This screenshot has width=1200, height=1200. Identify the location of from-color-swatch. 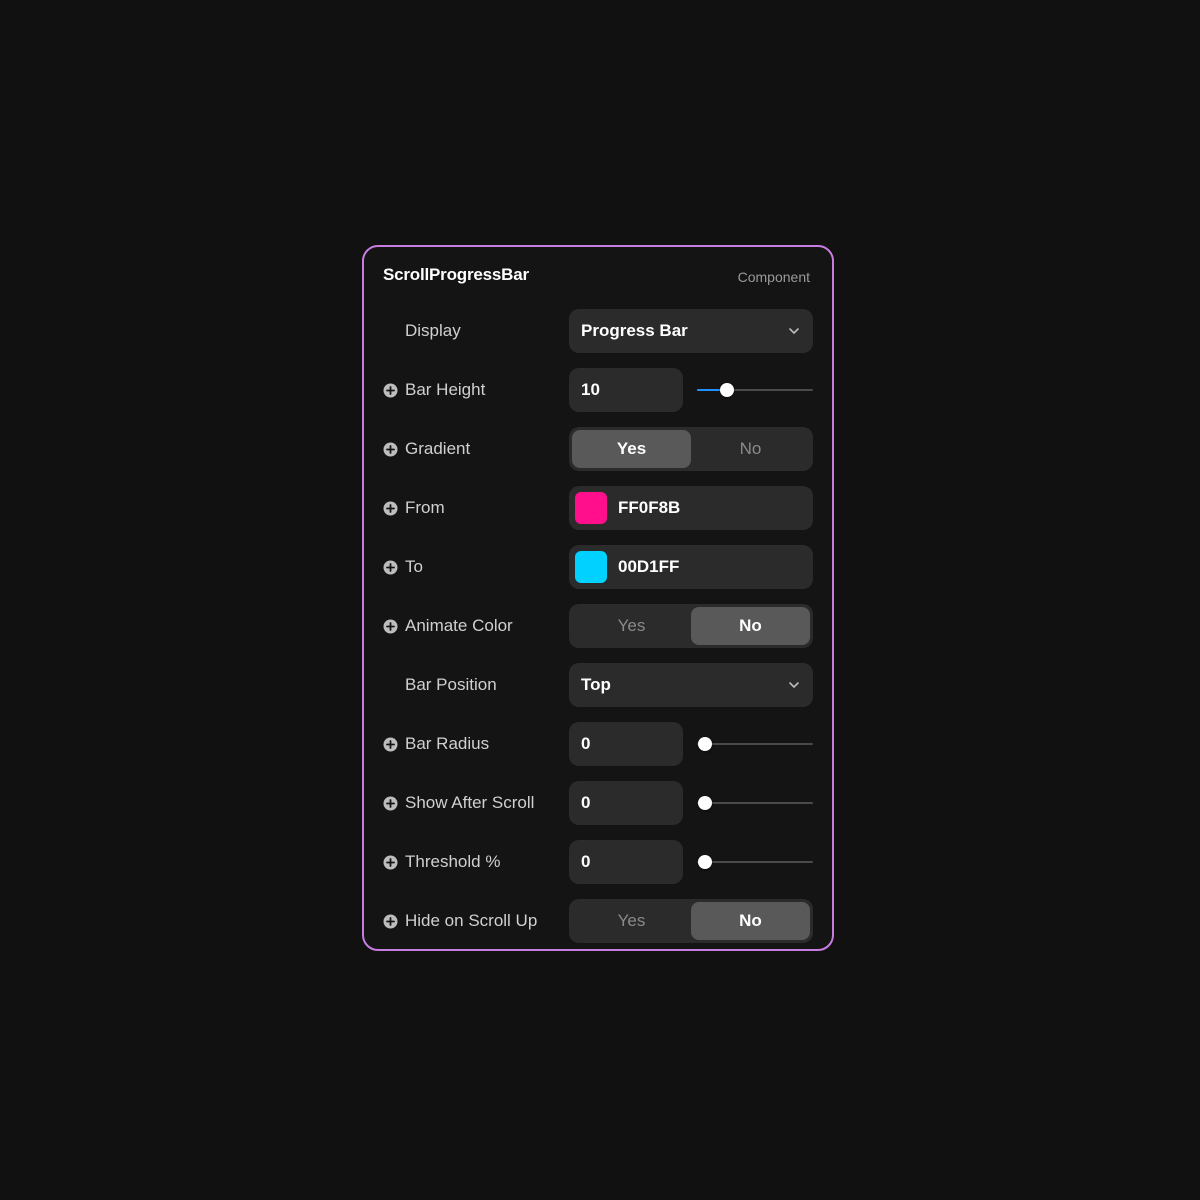
(591, 508).